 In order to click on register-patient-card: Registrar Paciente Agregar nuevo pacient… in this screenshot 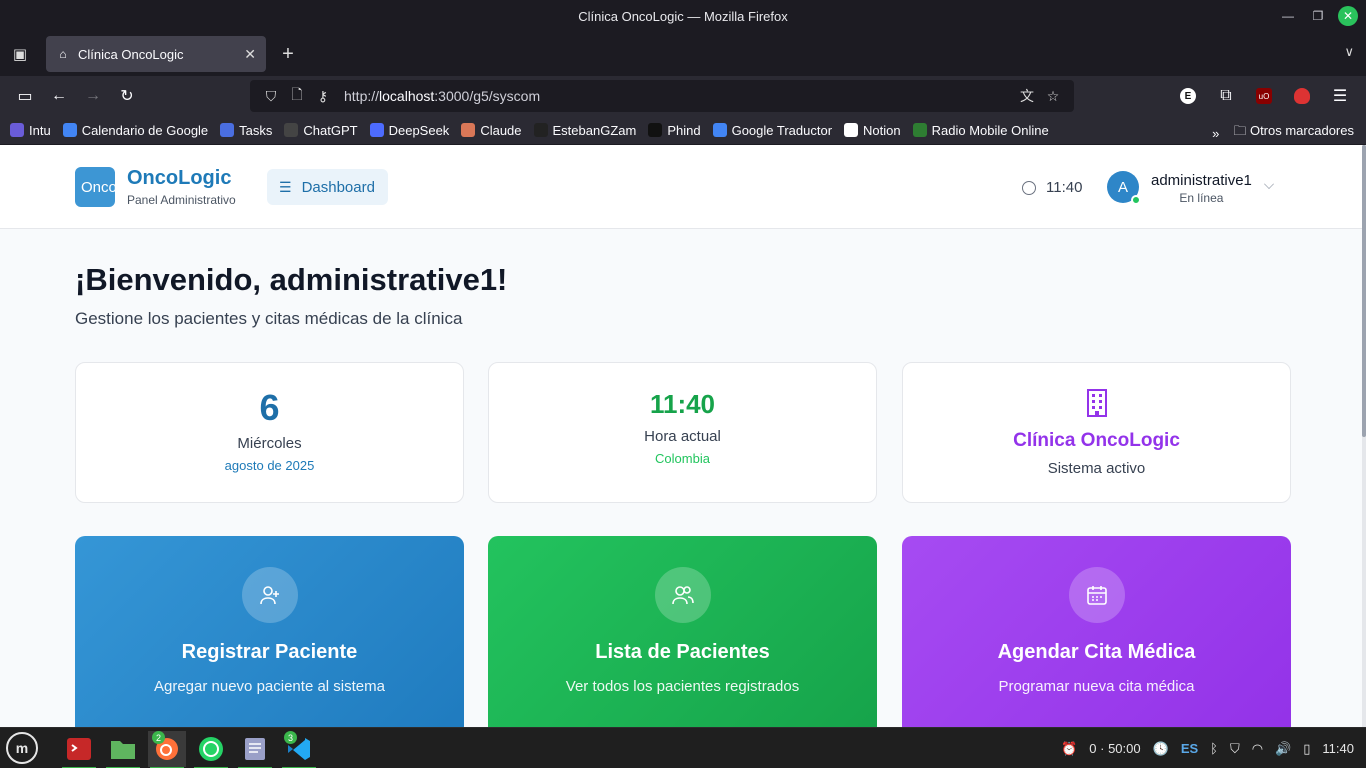, I will do `click(269, 631)`.